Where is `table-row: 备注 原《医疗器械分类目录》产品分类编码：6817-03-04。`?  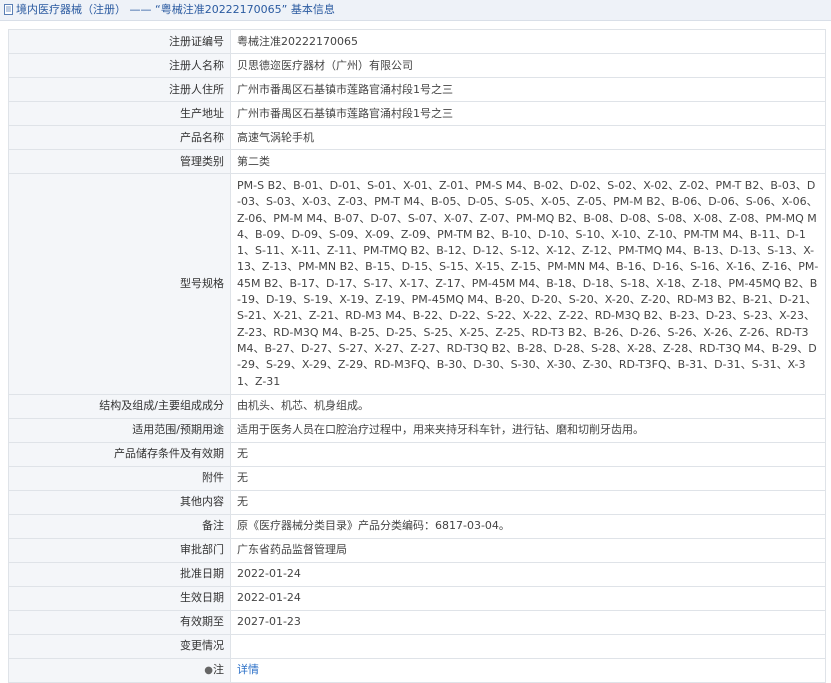 table-row: 备注 原《医疗器械分类目录》产品分类编码：6817-03-04。 is located at coordinates (417, 526).